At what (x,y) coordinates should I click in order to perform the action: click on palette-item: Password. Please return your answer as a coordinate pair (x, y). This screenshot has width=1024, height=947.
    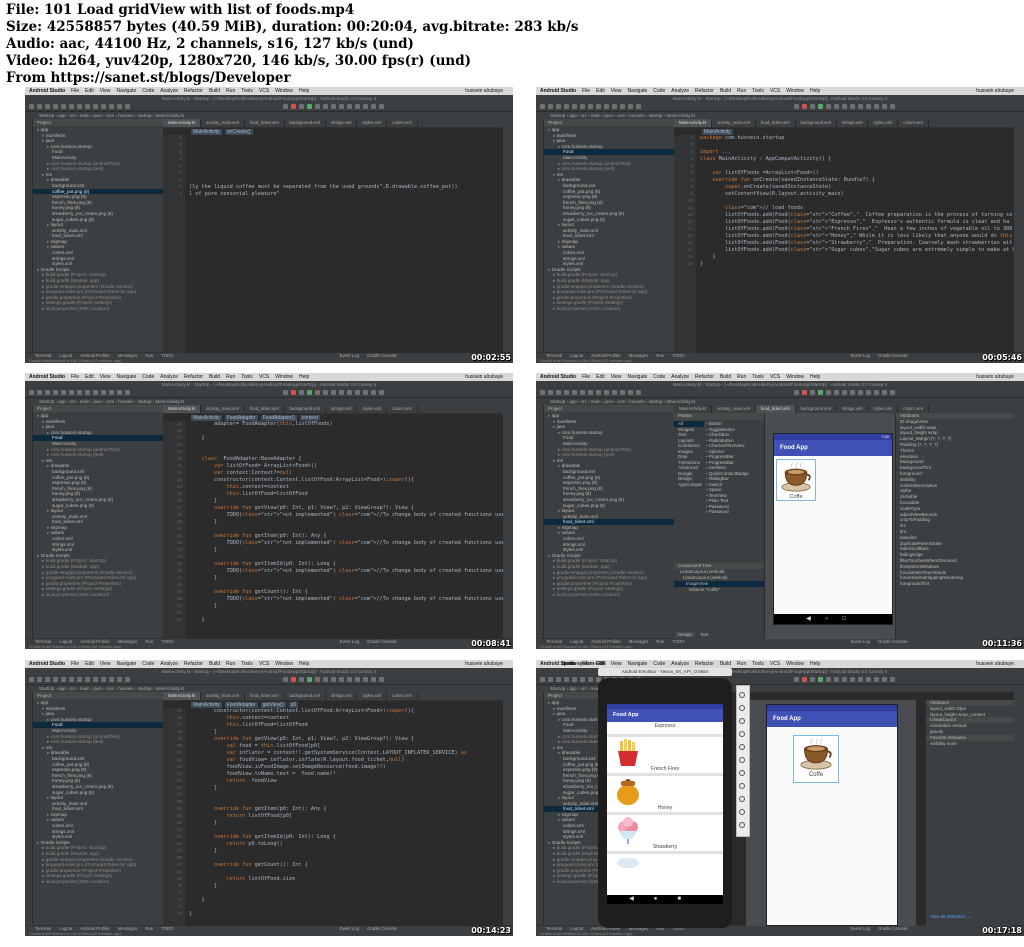
    Looking at the image, I should click on (735, 512).